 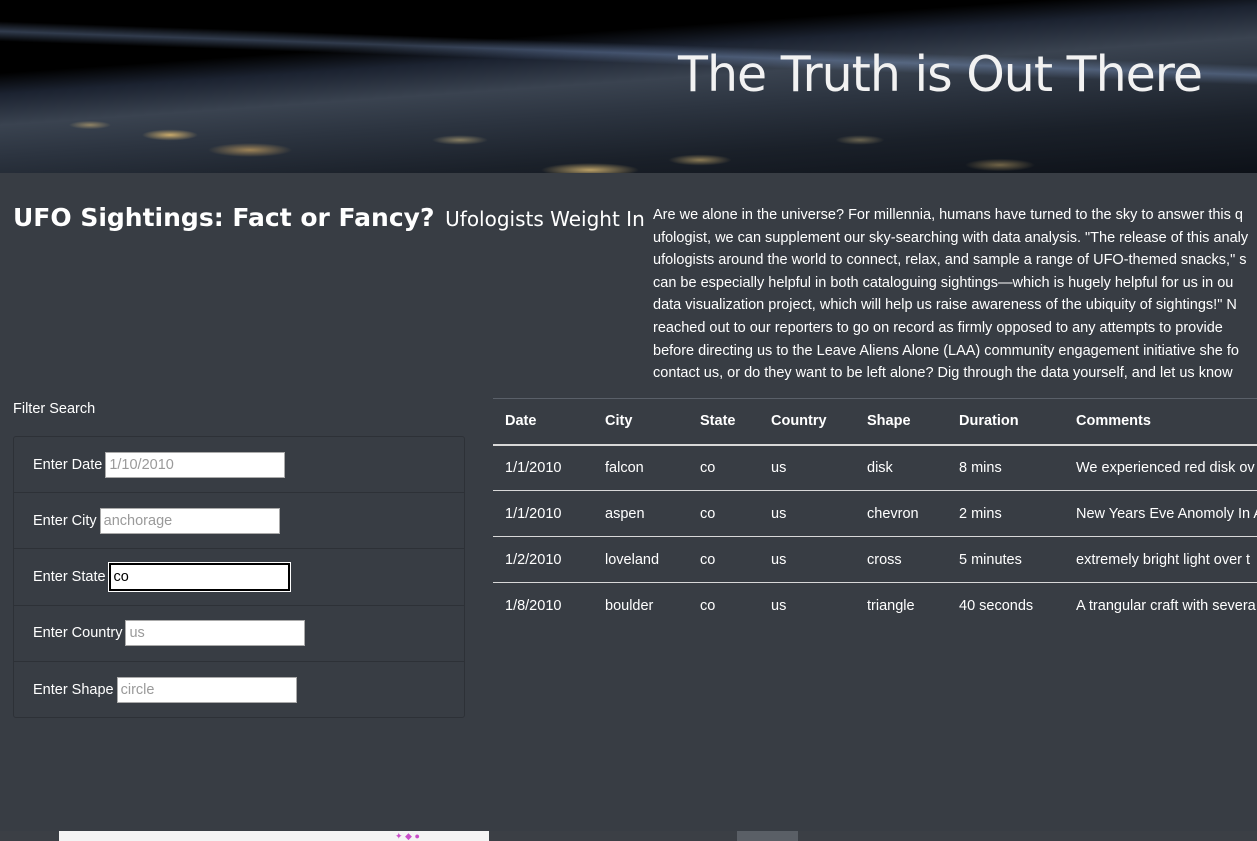 I want to click on cell-shape: cross, so click(x=901, y=559).